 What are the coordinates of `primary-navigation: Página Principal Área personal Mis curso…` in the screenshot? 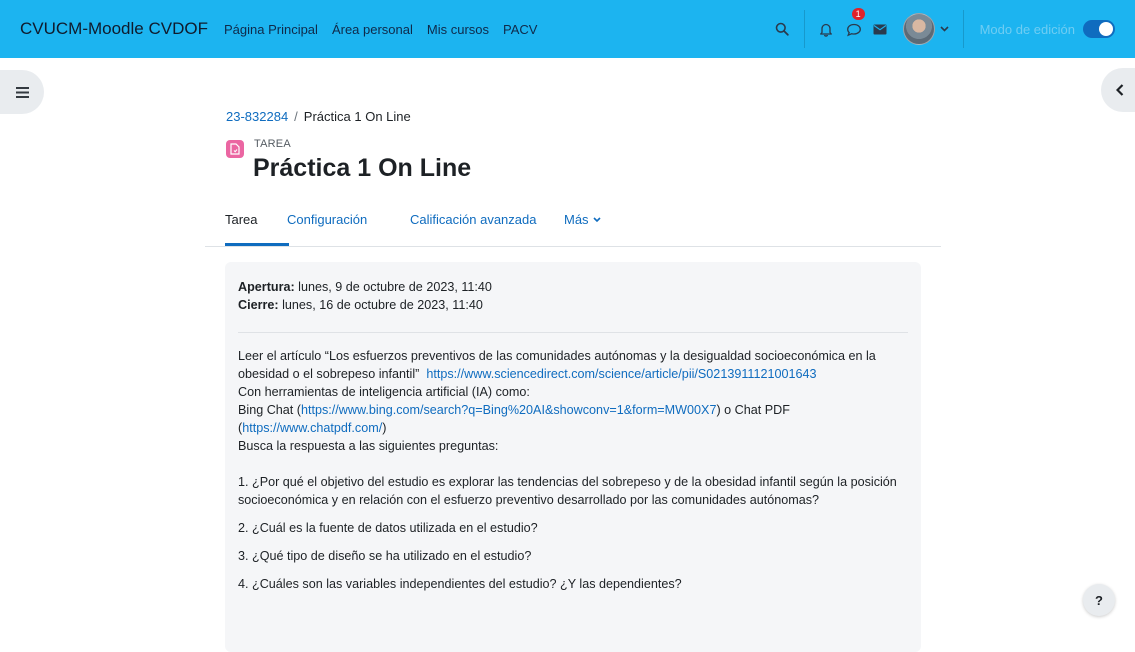 It's located at (380, 29).